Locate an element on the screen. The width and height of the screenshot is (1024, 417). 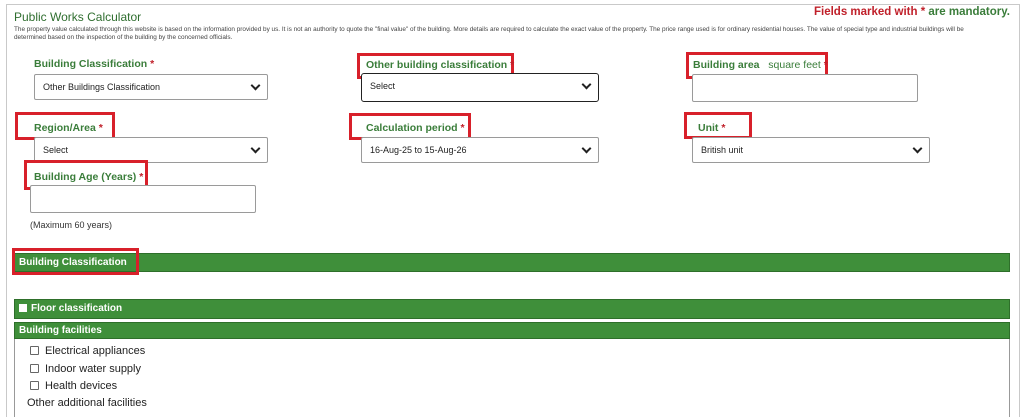
calculation-period-label-text: Calculation period is located at coordinates (412, 128).